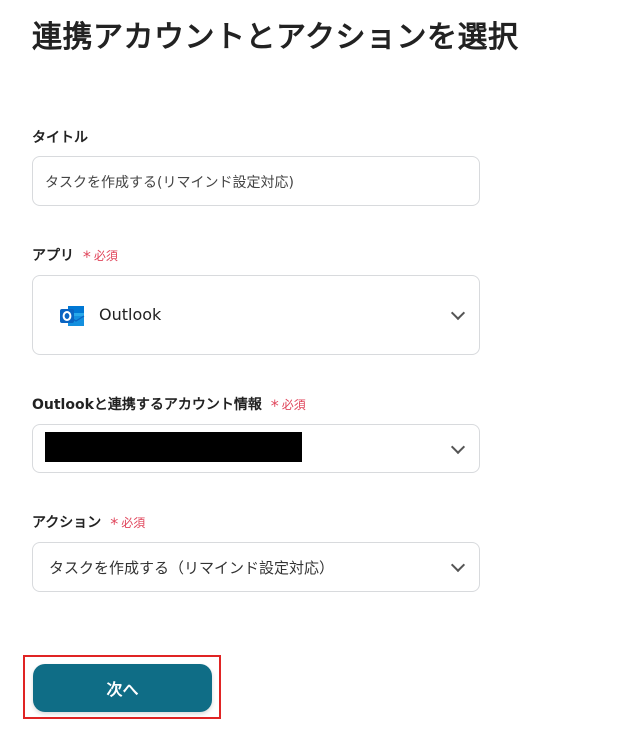 The width and height of the screenshot is (627, 743). Describe the element at coordinates (67, 523) in the screenshot. I see `action-label-text: アクション` at that location.